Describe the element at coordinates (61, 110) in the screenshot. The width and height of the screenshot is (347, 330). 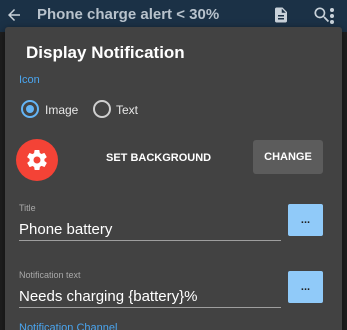
I see `radio-image-label: Image` at that location.